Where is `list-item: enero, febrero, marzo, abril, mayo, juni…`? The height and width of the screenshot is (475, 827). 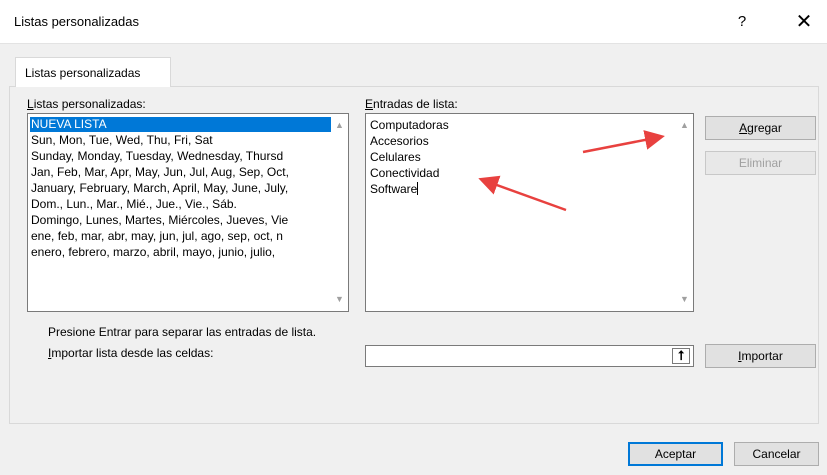
list-item: enero, febrero, marzo, abril, mayo, juni… is located at coordinates (152, 252).